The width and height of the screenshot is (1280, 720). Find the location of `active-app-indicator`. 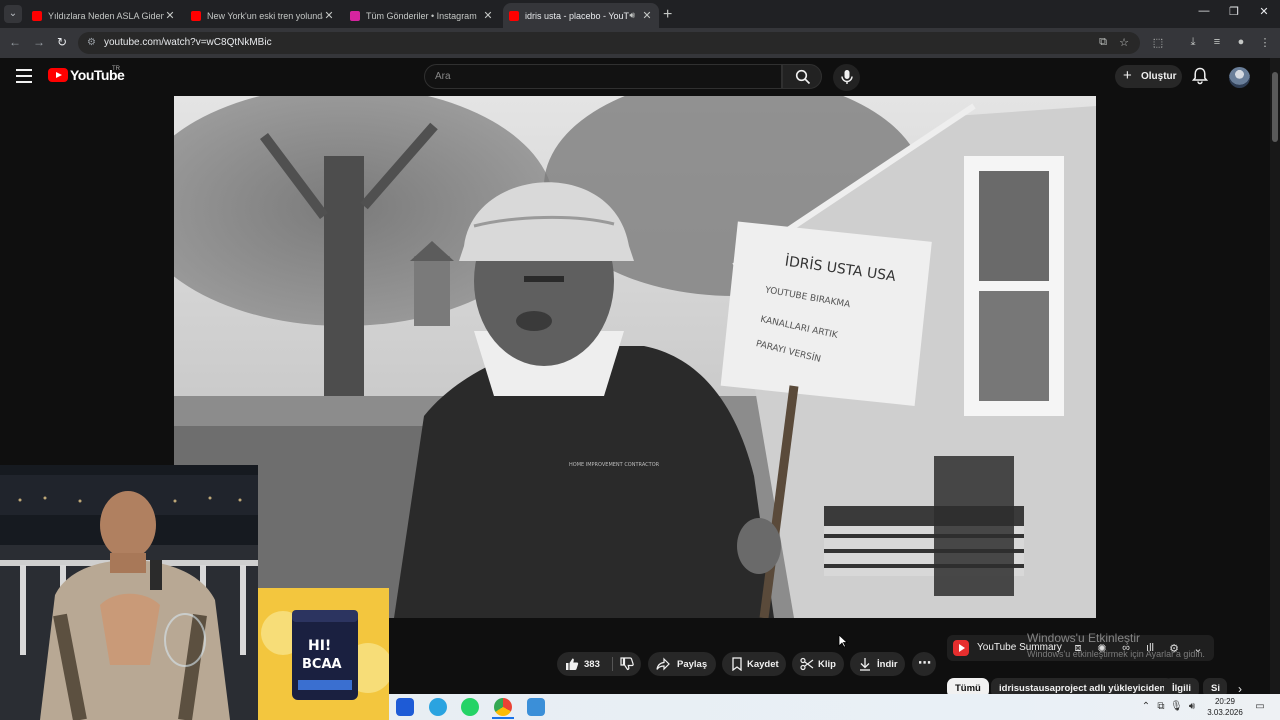

active-app-indicator is located at coordinates (503, 718).